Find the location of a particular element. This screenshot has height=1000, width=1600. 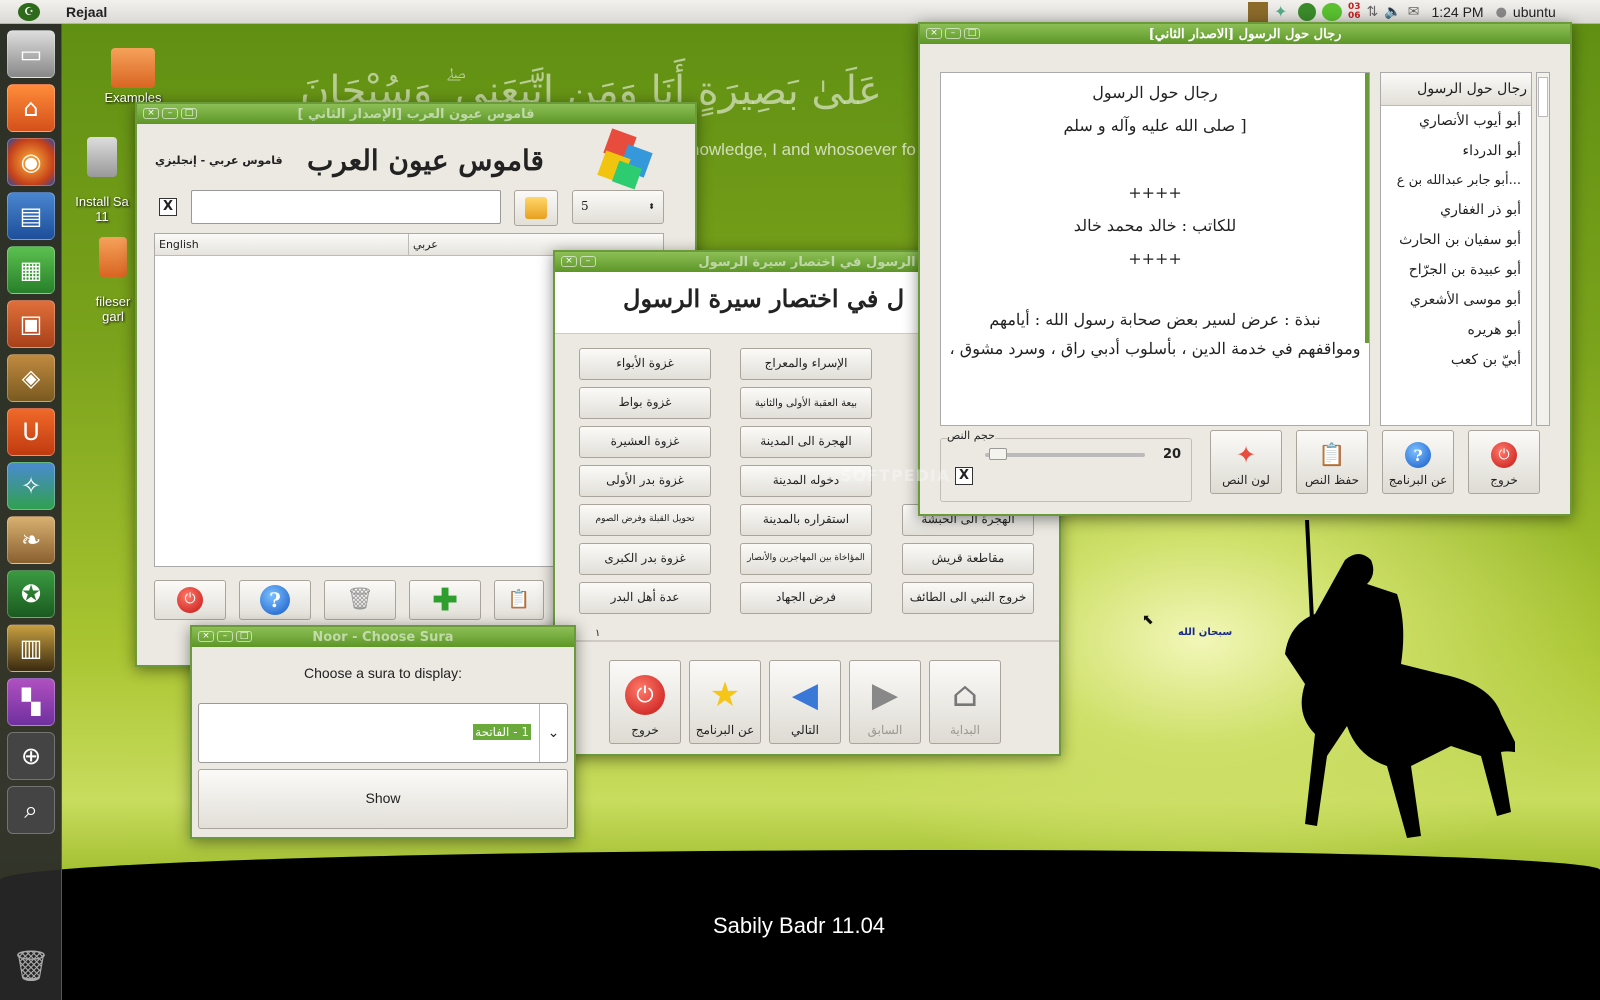

save-text-button: 📋 حفظ النص is located at coordinates (1332, 462).